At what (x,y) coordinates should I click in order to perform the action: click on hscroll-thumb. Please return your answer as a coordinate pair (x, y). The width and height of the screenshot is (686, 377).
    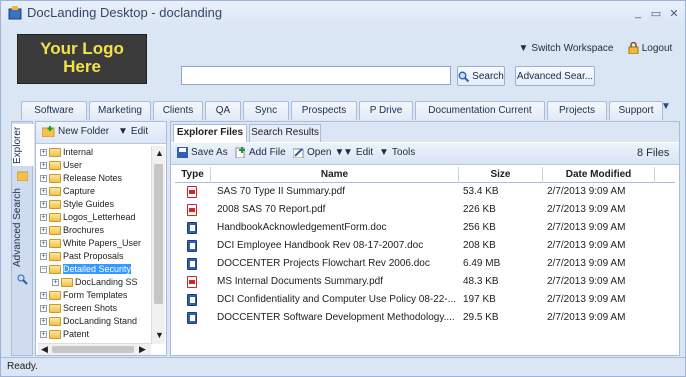
    Looking at the image, I should click on (93, 349).